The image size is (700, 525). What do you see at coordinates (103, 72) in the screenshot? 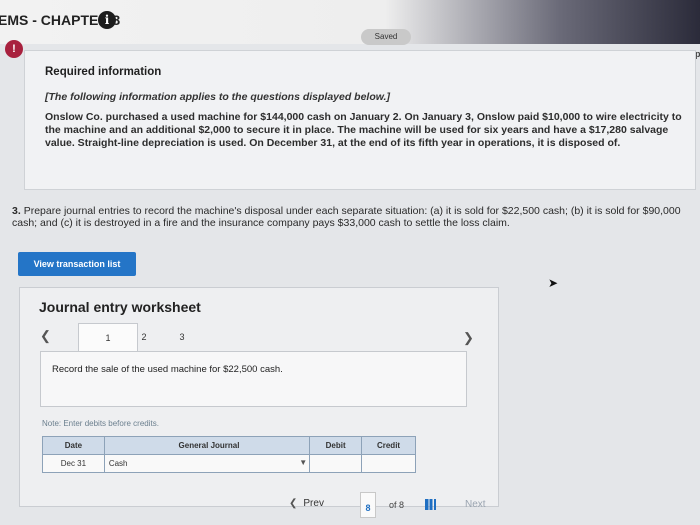
I see `required-info-title: Required information` at bounding box center [103, 72].